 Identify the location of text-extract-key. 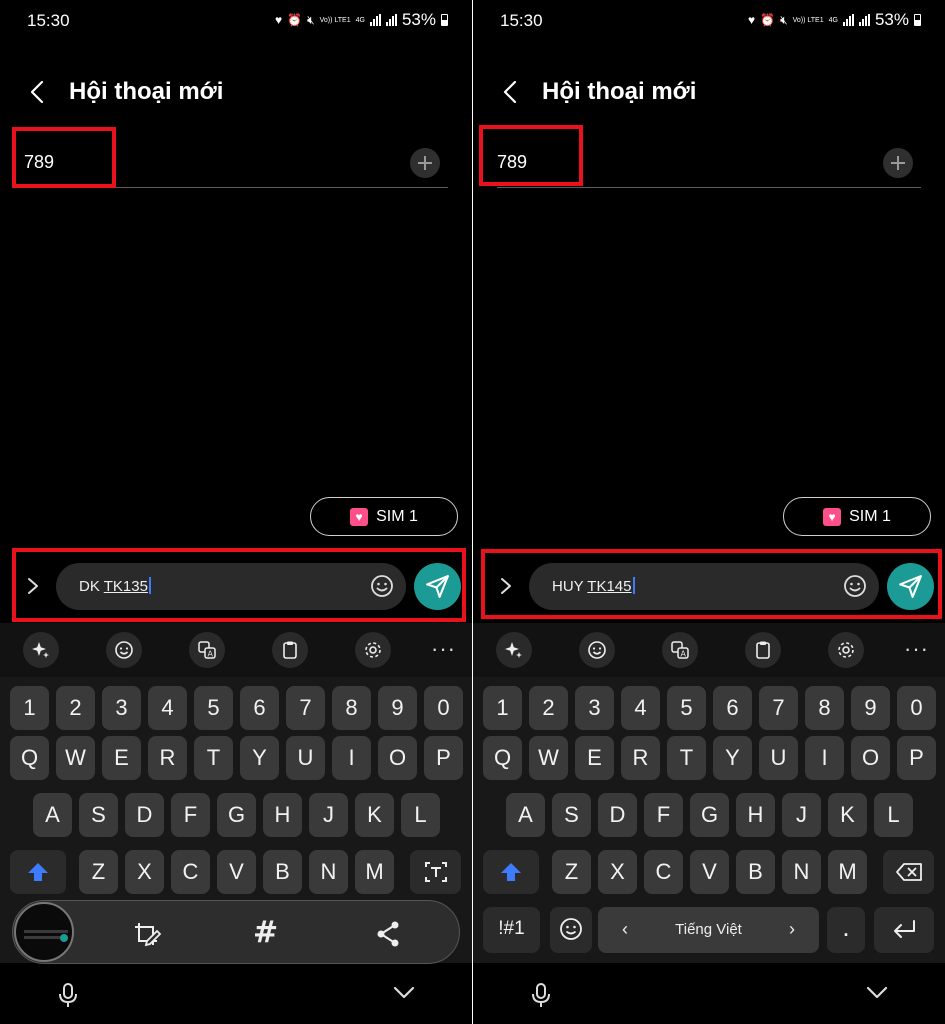
(435, 872).